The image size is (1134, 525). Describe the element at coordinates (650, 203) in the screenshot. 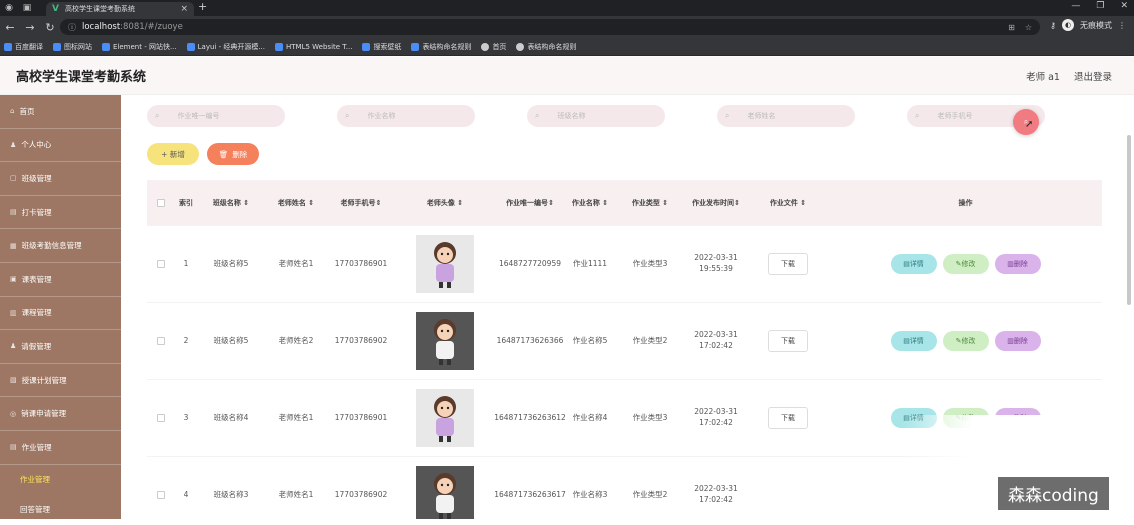

I see `col-homework-type: 作业类型 ⇕` at that location.